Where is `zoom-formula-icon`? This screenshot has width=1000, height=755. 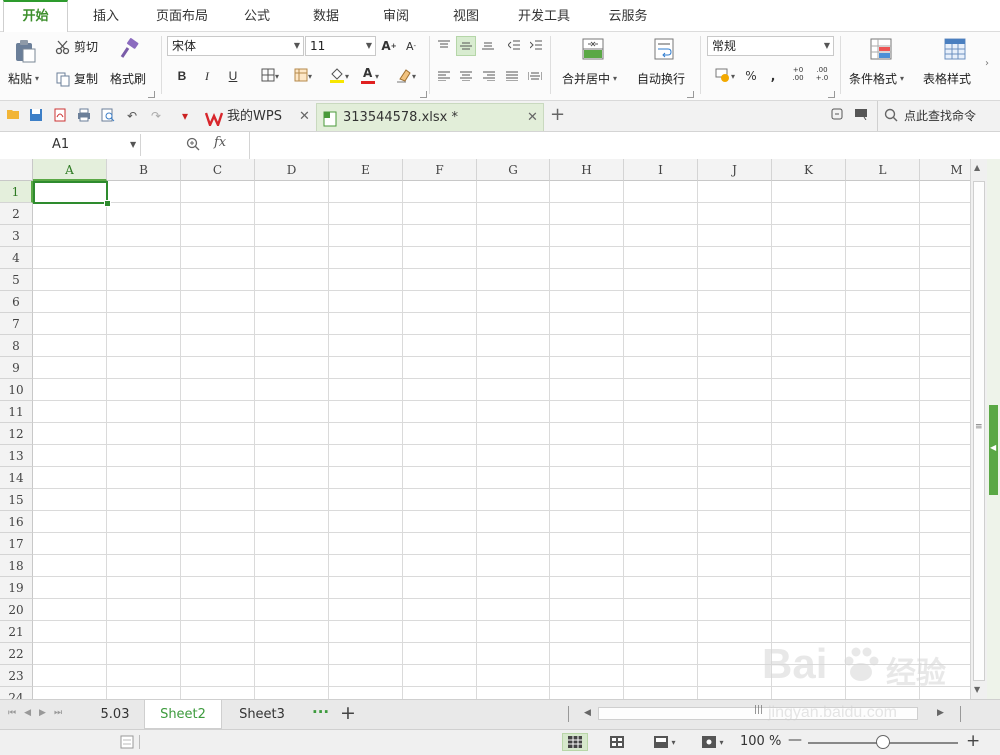 zoom-formula-icon is located at coordinates (193, 146).